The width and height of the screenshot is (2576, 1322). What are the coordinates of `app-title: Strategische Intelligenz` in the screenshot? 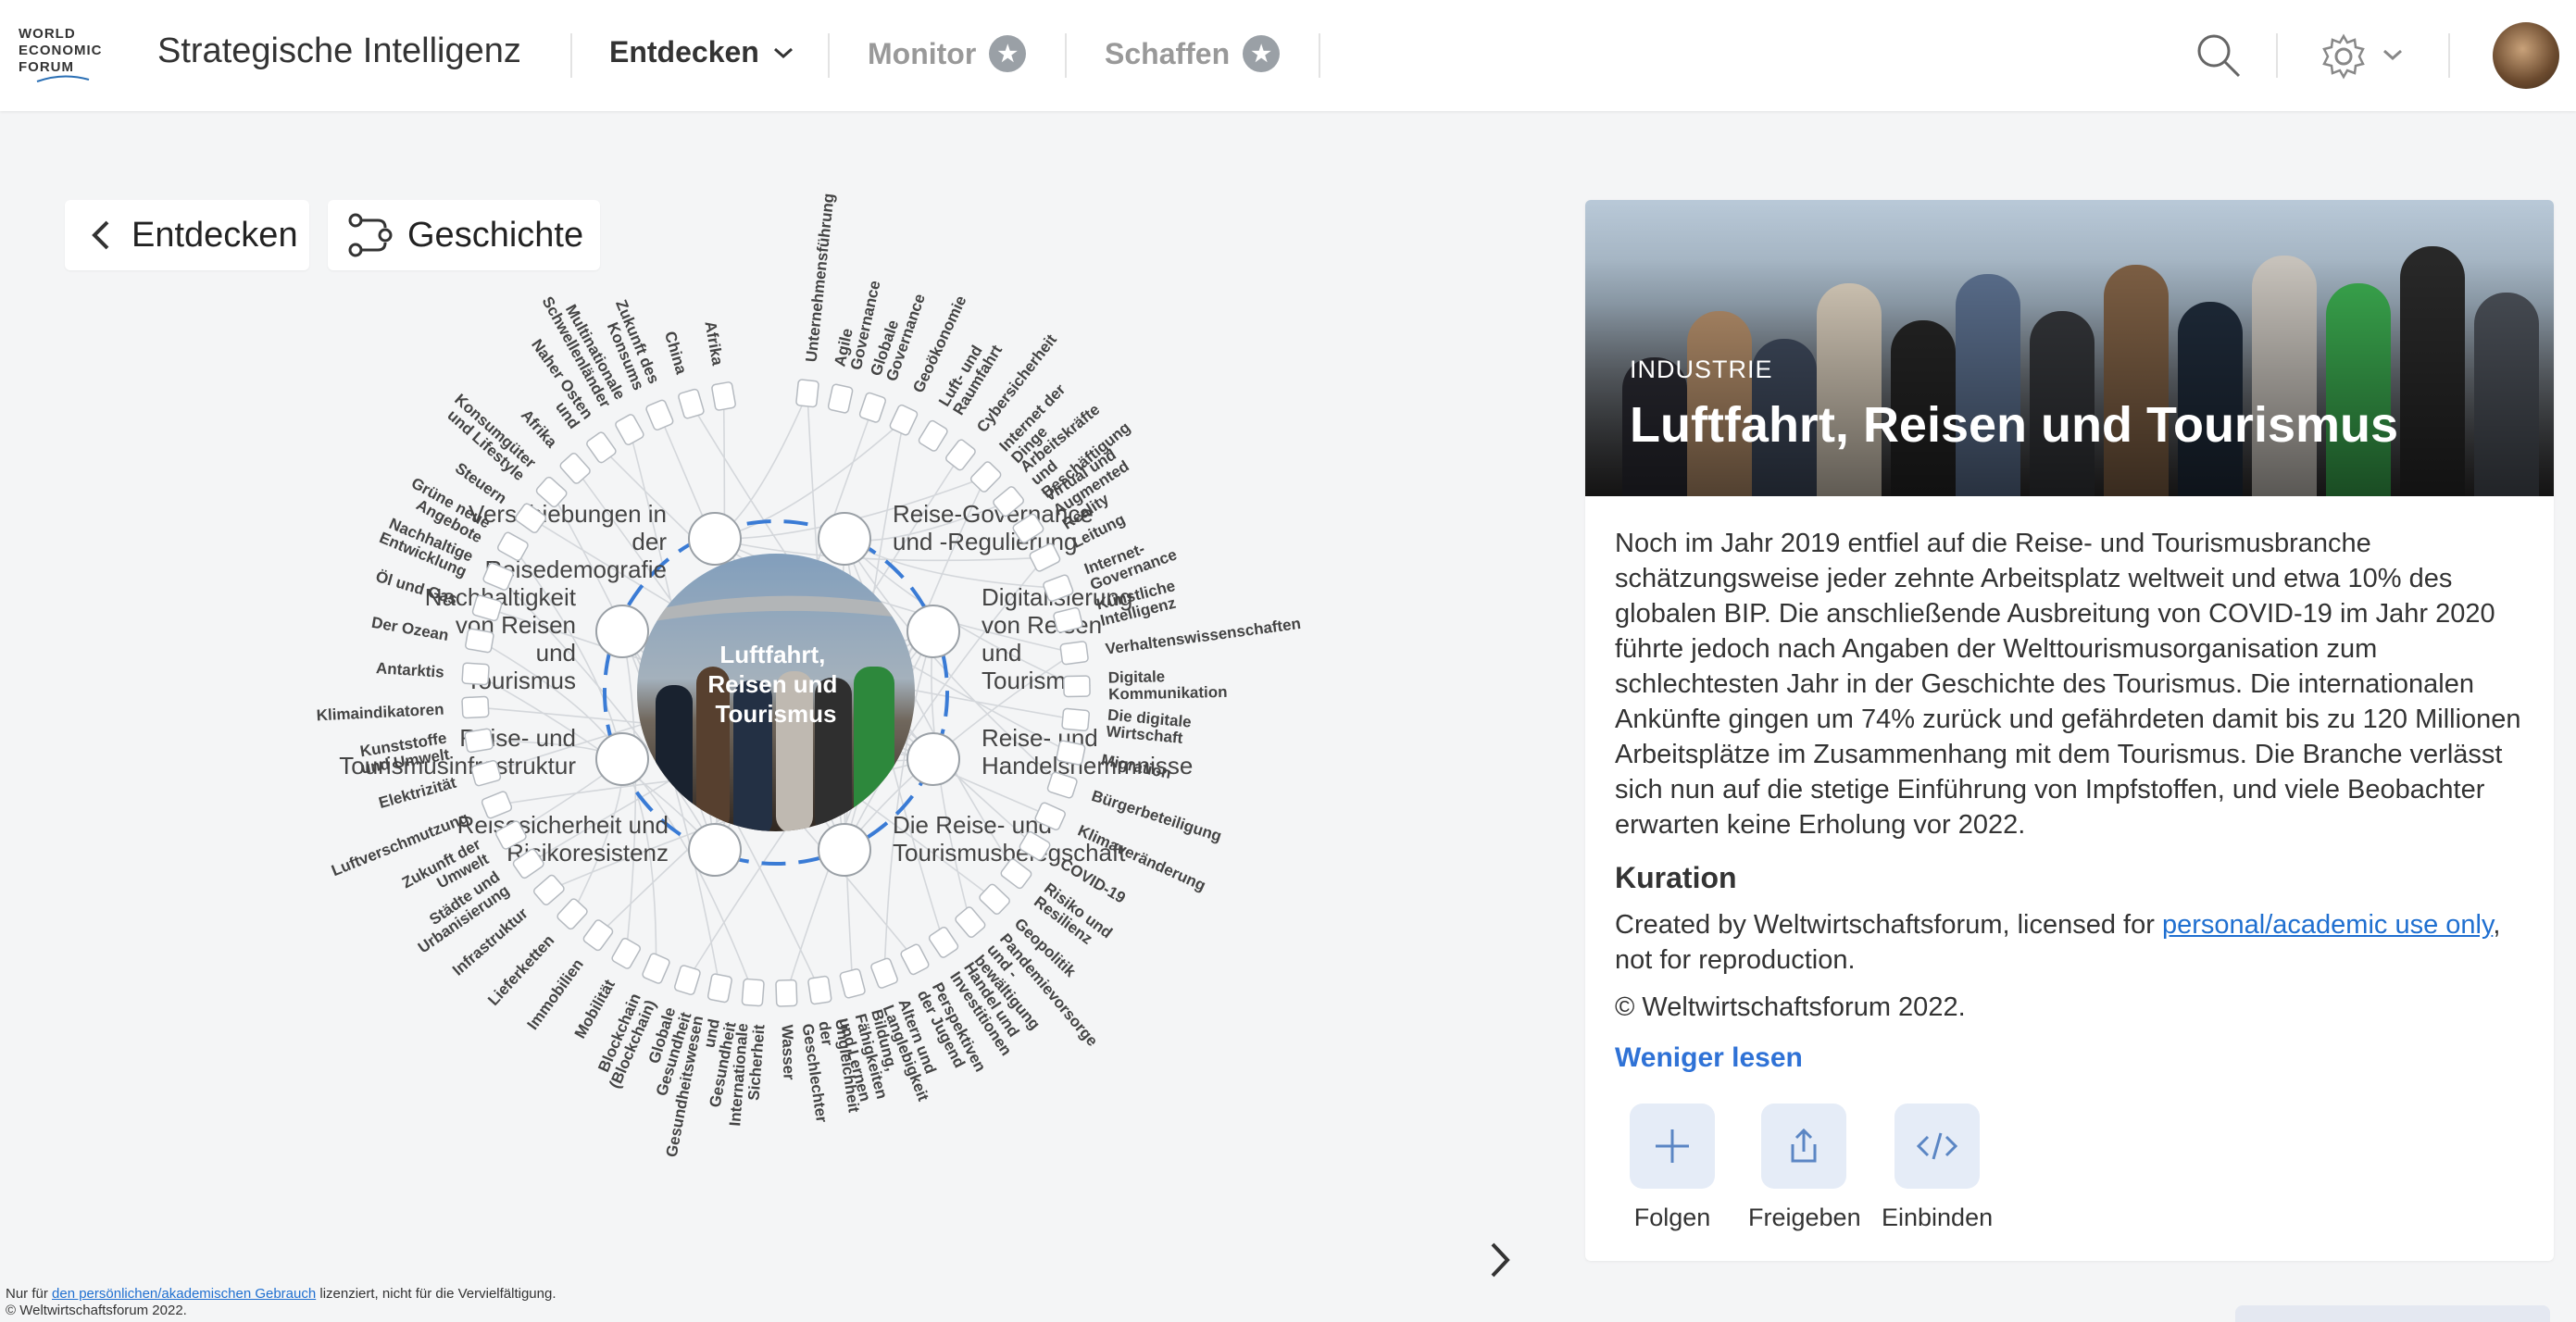 It's located at (339, 51).